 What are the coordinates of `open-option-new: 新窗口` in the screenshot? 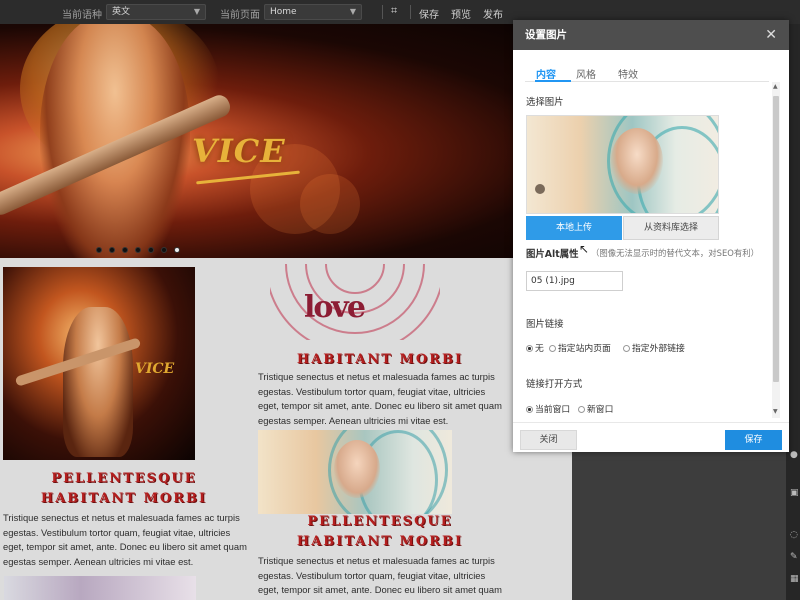 It's located at (595, 408).